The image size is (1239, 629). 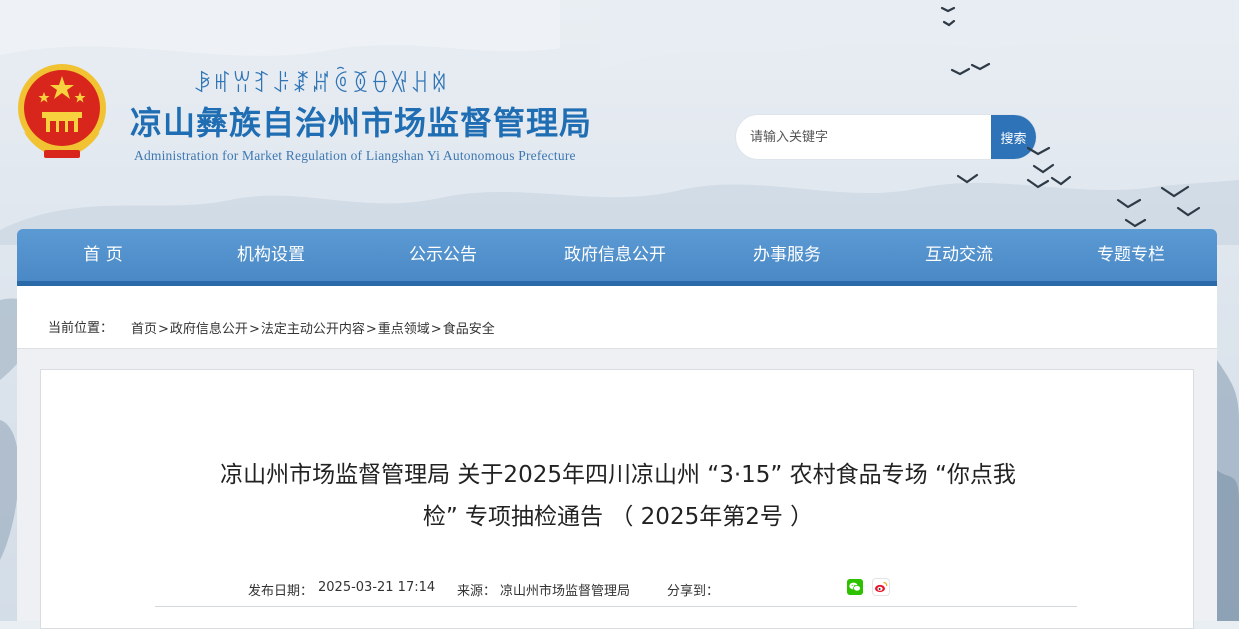 I want to click on breadcrumb-item-statutory-disclosure: 法定主动公开内容, so click(x=313, y=329).